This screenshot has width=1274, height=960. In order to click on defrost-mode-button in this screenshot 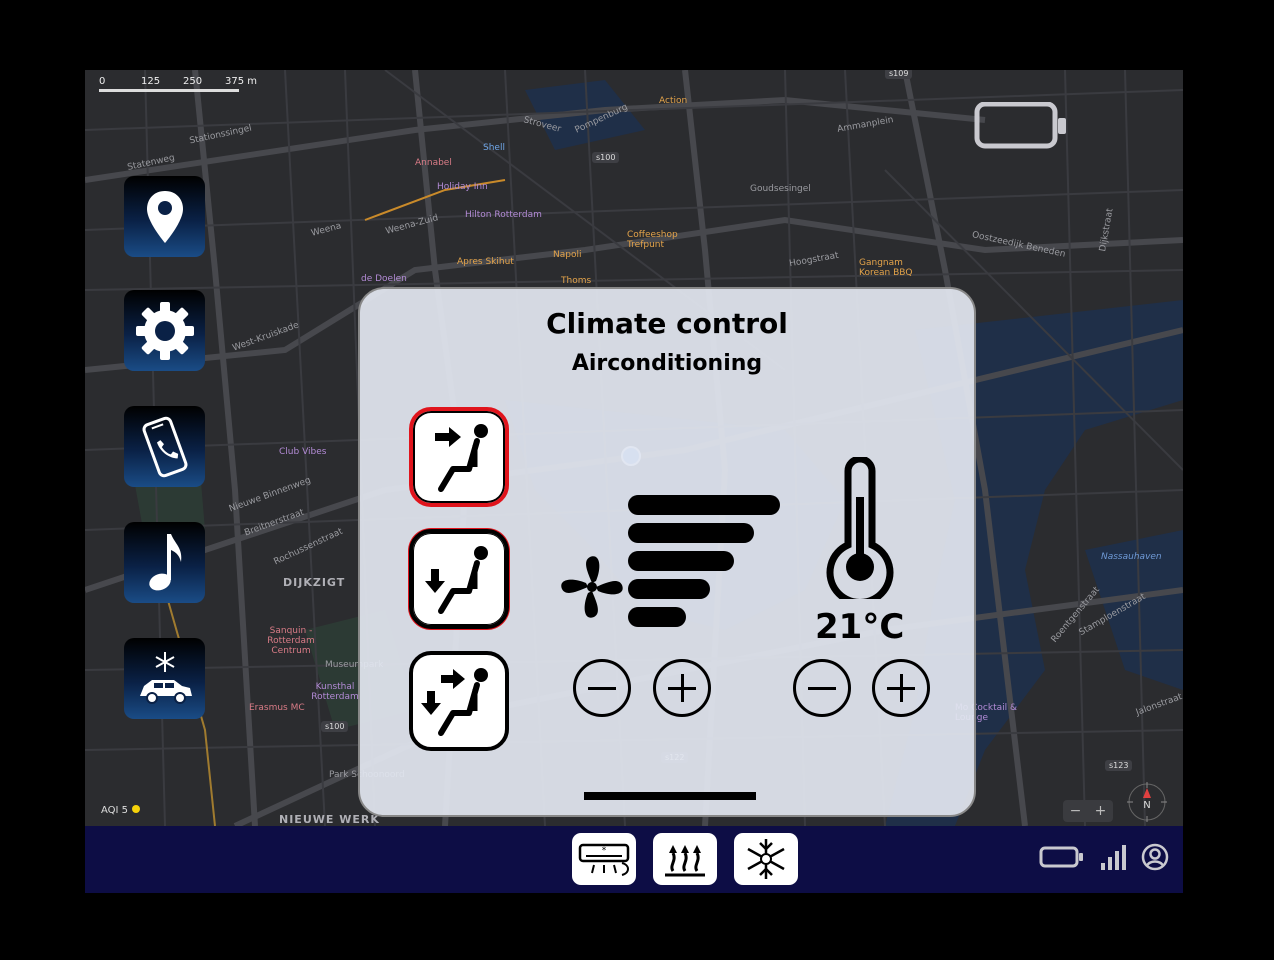, I will do `click(766, 859)`.